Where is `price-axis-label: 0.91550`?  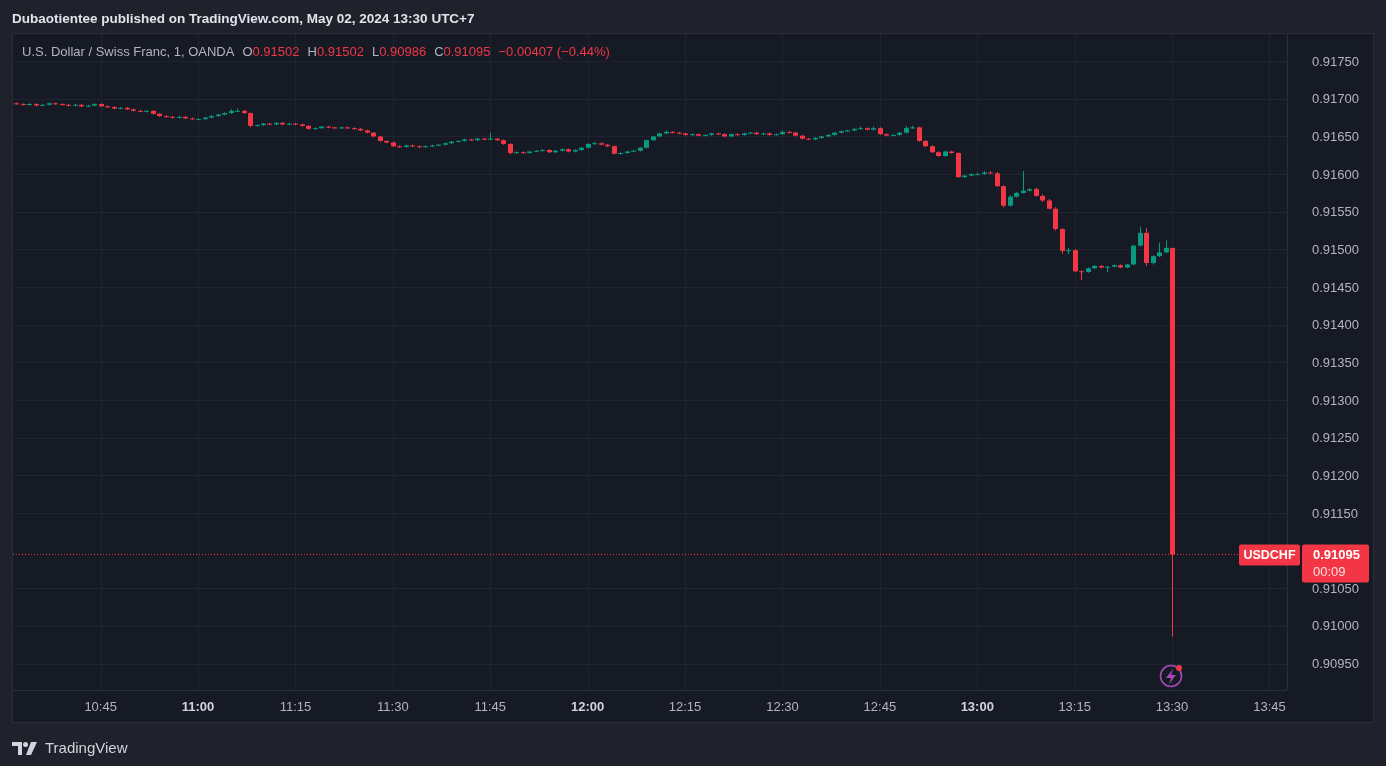 price-axis-label: 0.91550 is located at coordinates (1335, 212).